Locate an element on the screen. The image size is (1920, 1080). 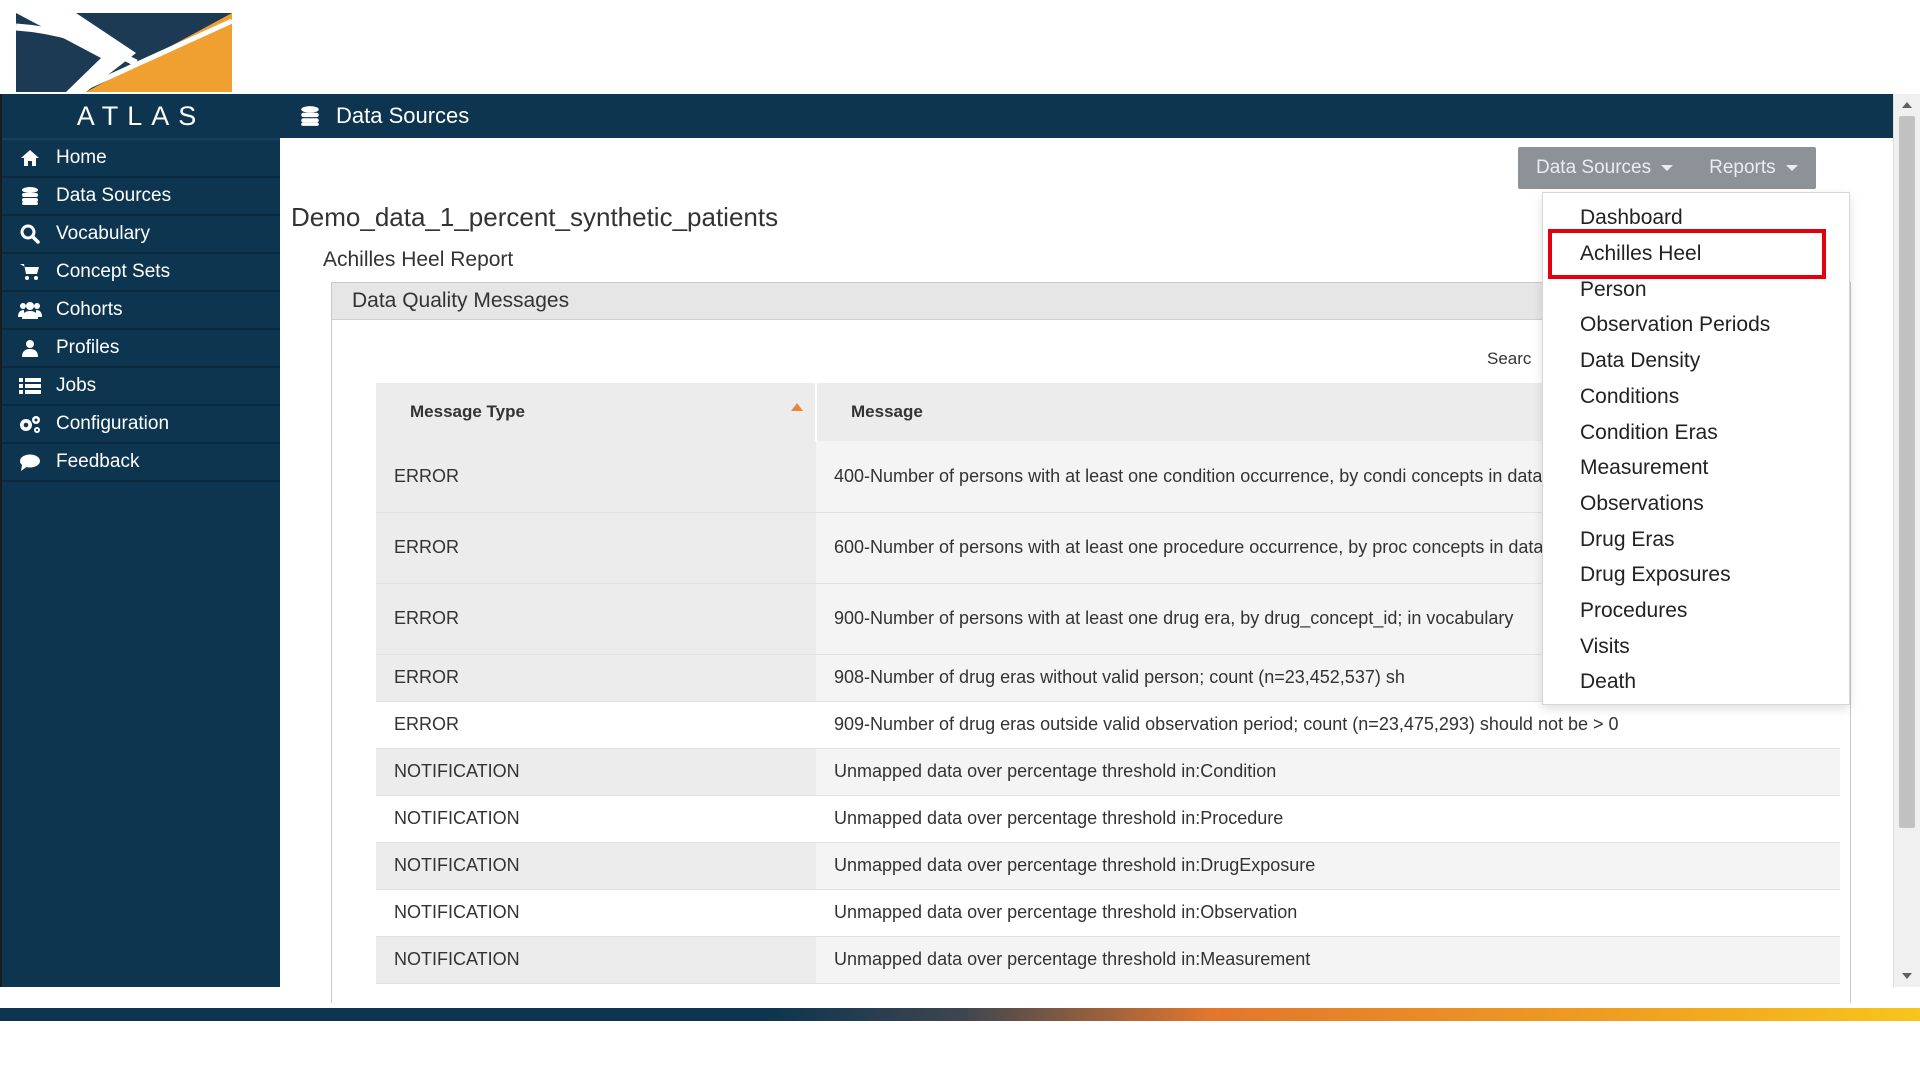
reports-dropdown-button: Reports is located at coordinates (1753, 168).